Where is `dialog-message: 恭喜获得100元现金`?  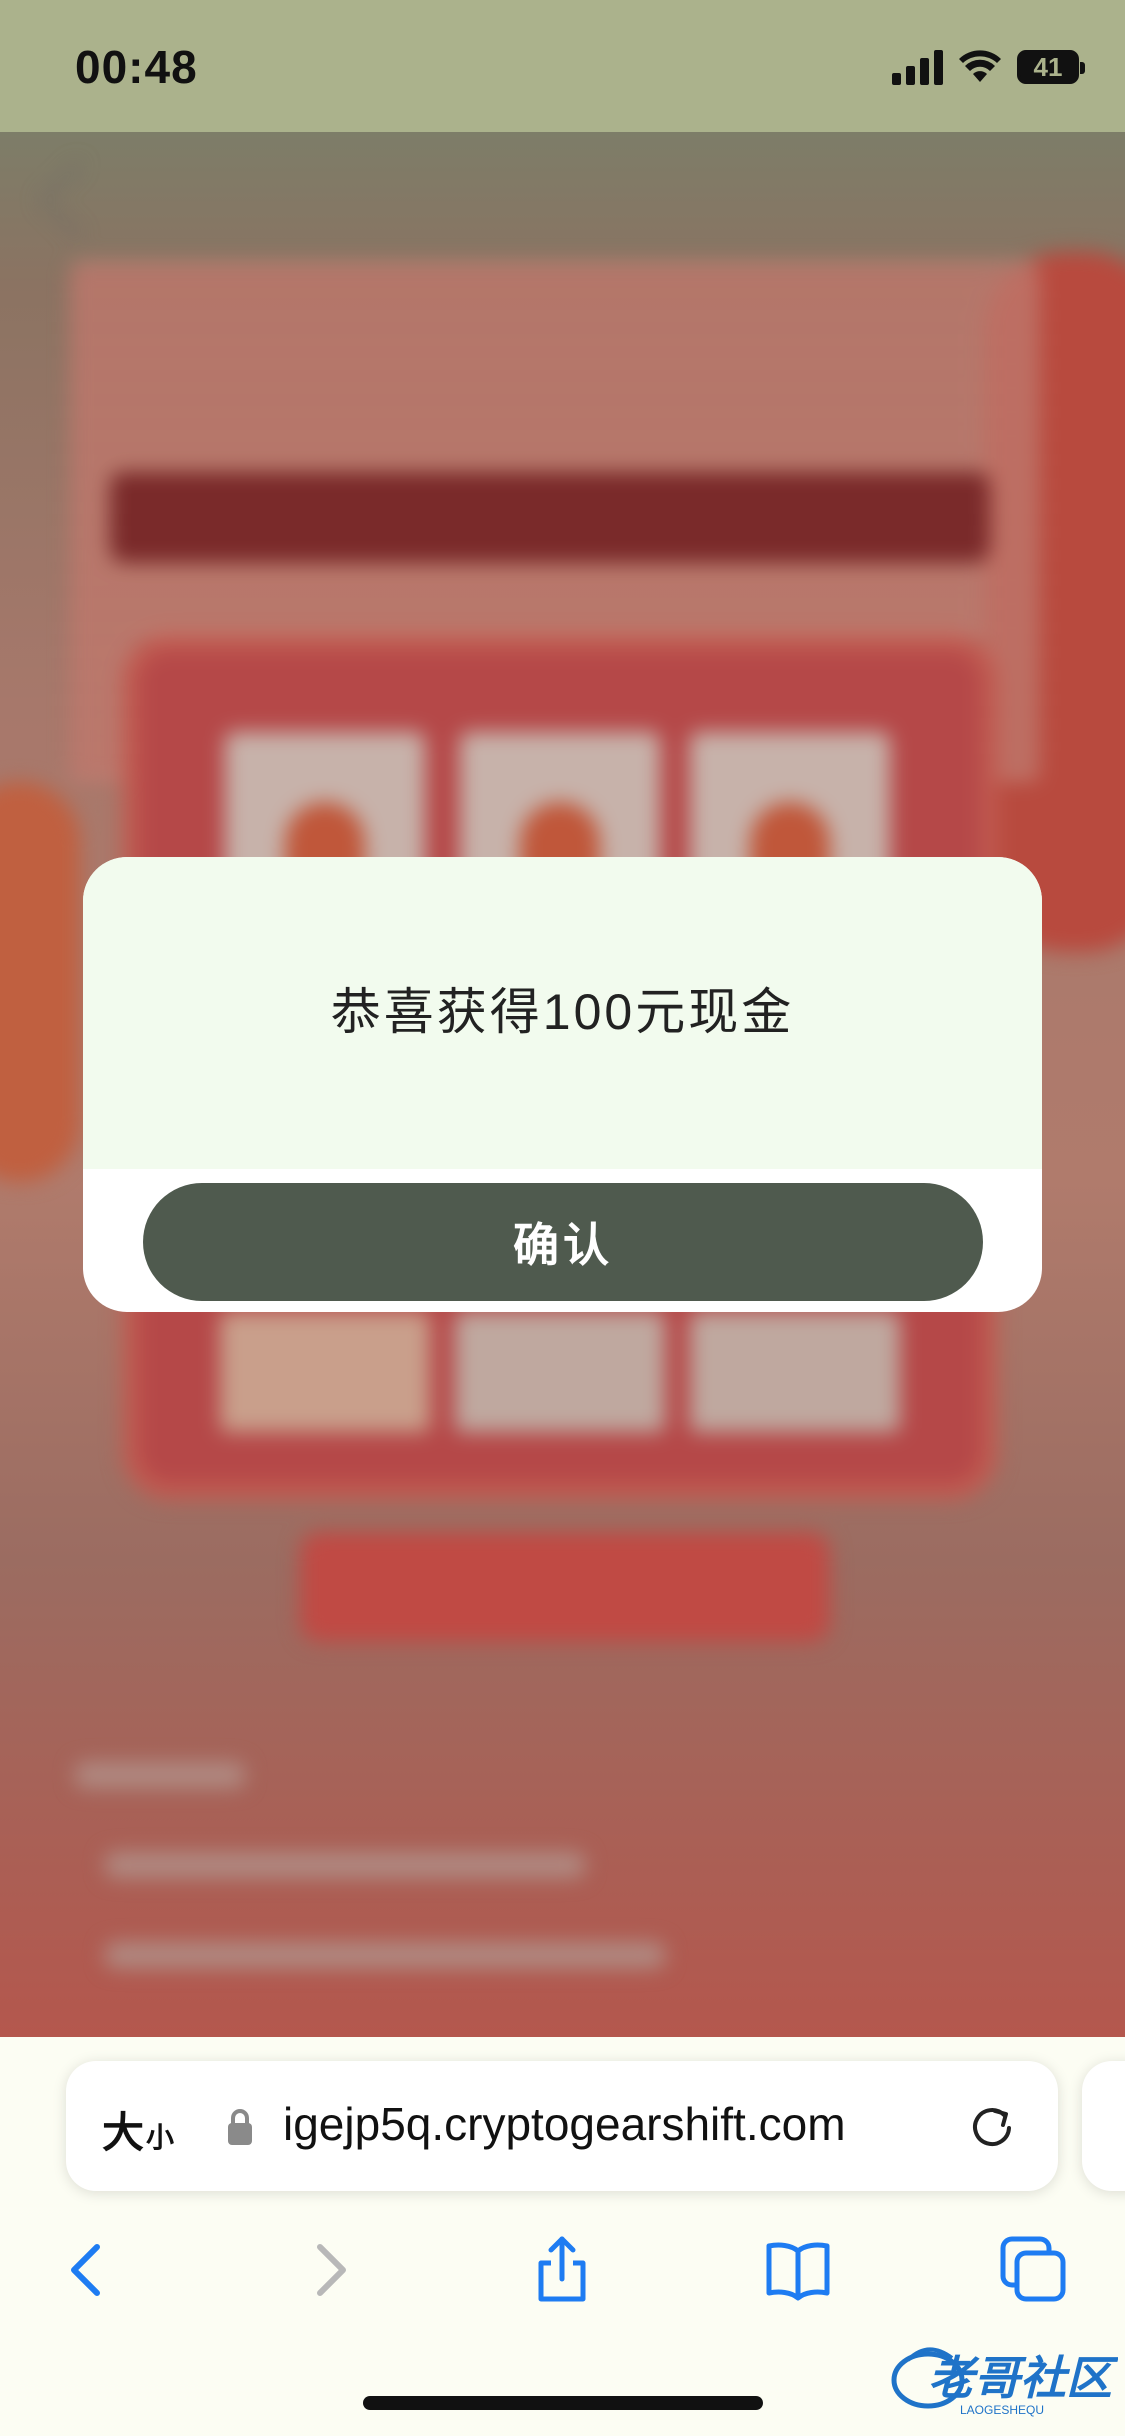 dialog-message: 恭喜获得100元现金 is located at coordinates (562, 1012).